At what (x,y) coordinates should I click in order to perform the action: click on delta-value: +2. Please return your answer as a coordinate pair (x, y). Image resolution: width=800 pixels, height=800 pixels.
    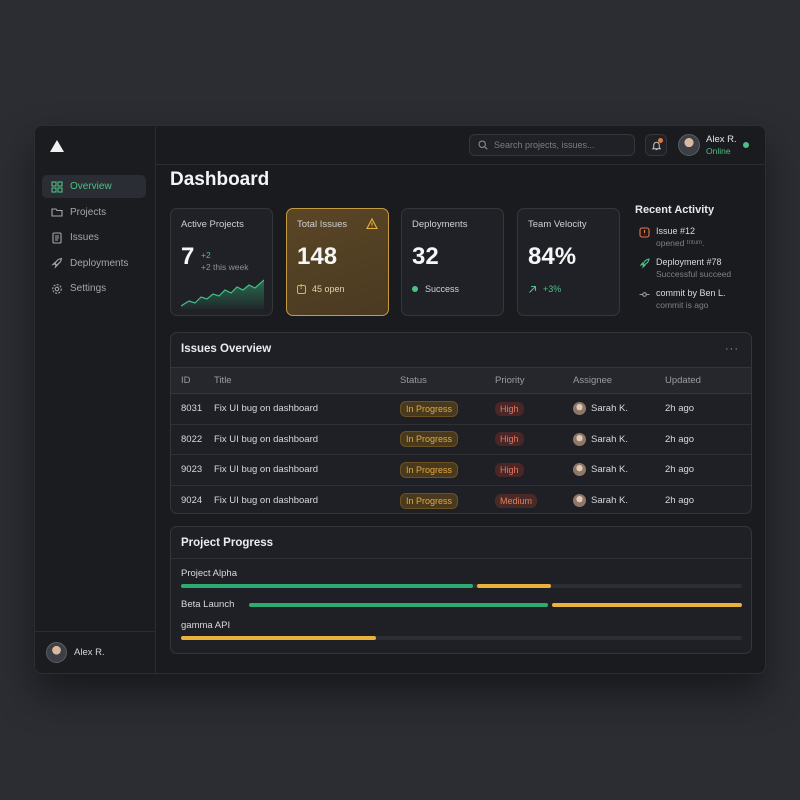
    Looking at the image, I should click on (206, 255).